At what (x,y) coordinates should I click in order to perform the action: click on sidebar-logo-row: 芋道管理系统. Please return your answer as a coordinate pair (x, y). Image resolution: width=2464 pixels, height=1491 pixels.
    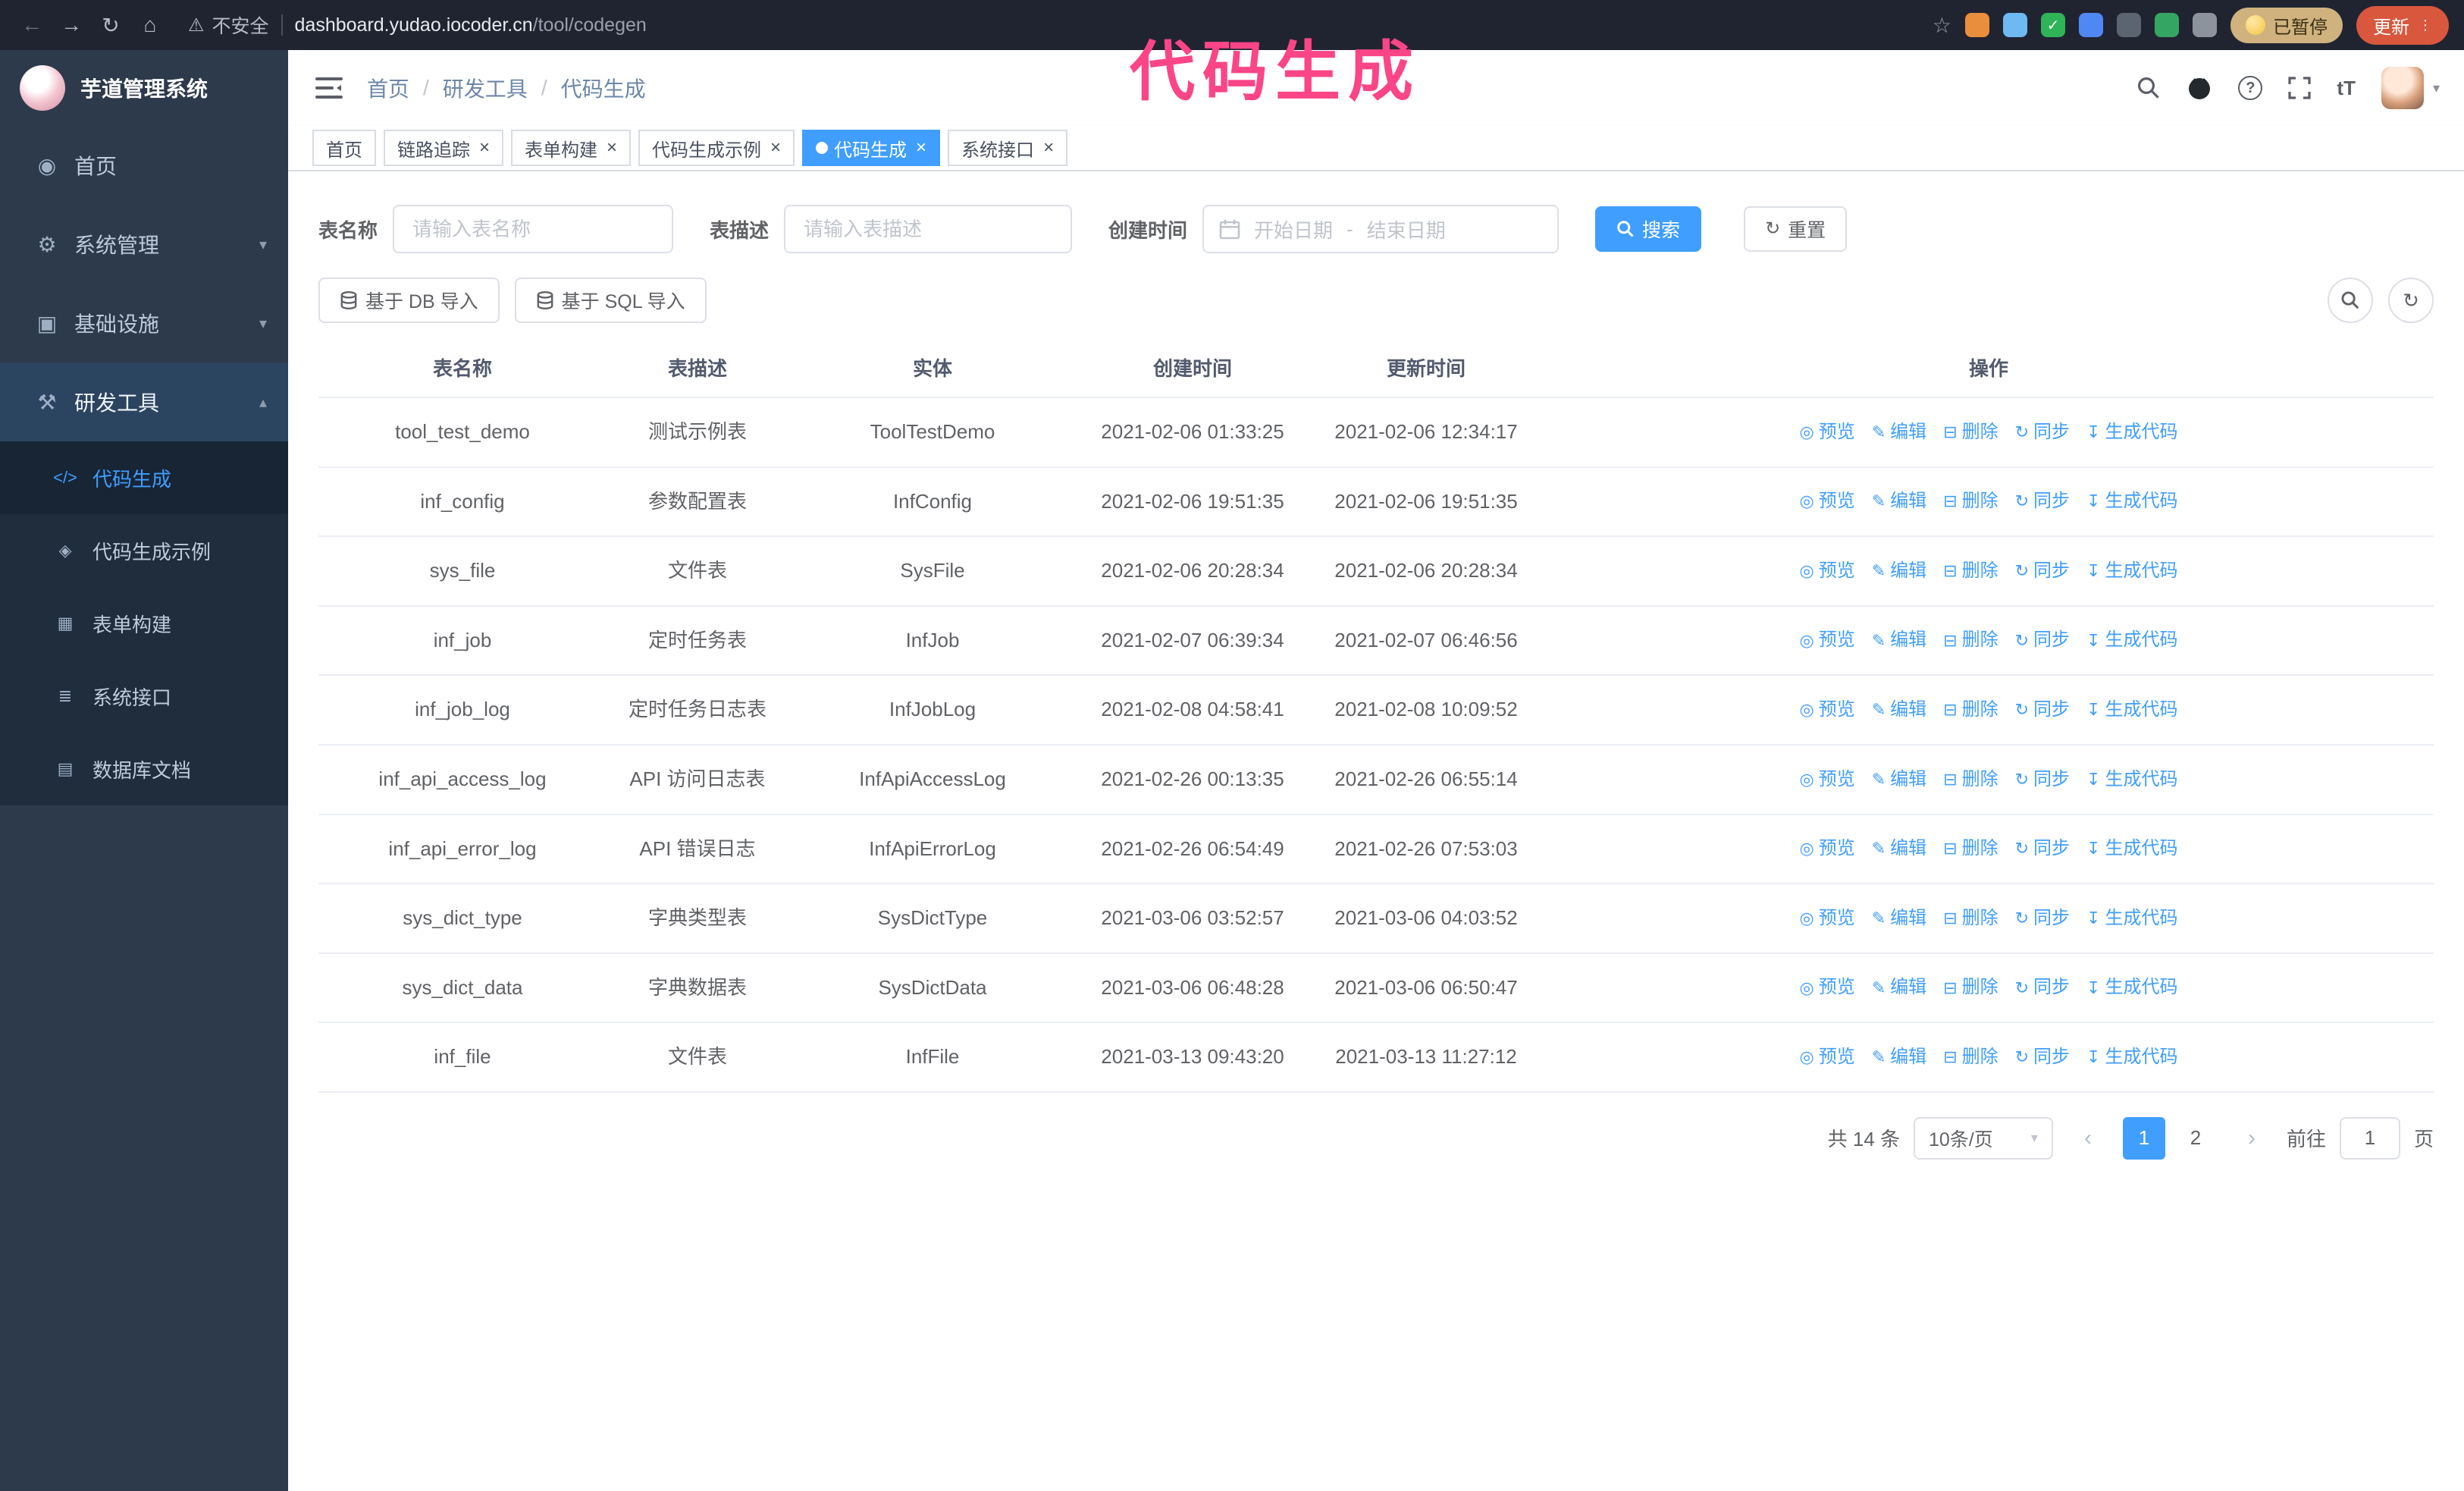
    Looking at the image, I should click on (144, 88).